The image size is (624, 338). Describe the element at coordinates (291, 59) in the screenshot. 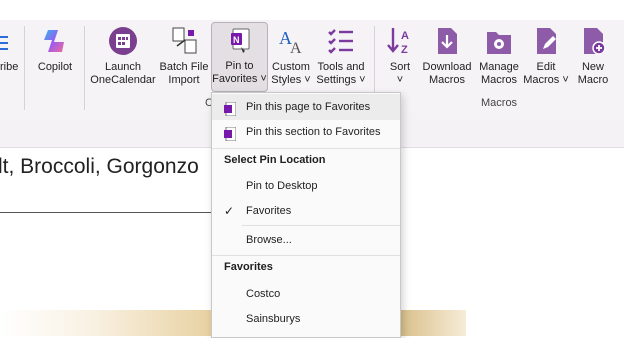

I see `custom-styles-button: A A Custom Styles ˅` at that location.